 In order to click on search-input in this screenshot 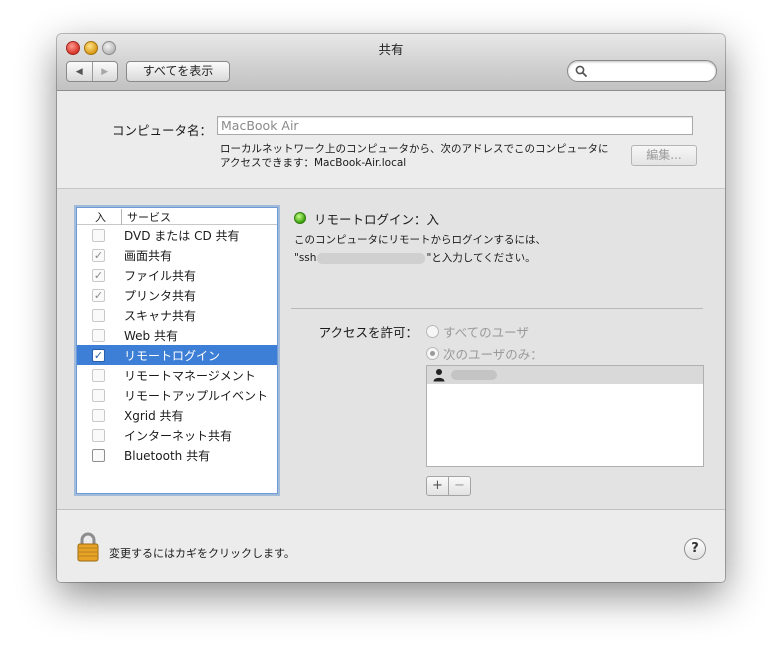, I will do `click(650, 71)`.